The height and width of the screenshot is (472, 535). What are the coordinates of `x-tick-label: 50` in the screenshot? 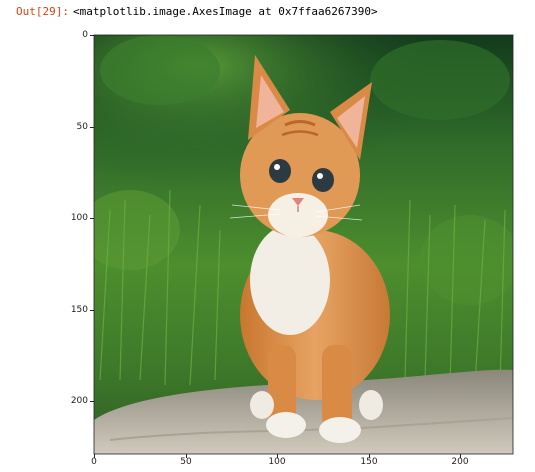 It's located at (186, 462).